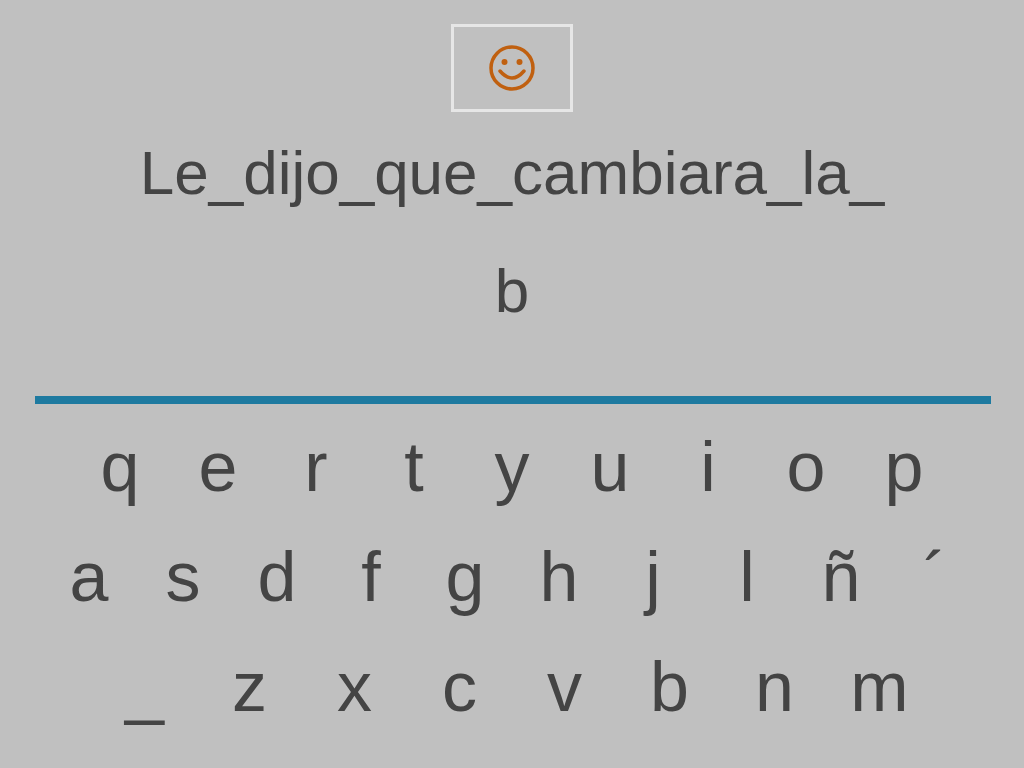  Describe the element at coordinates (183, 577) in the screenshot. I see `key-button: s` at that location.